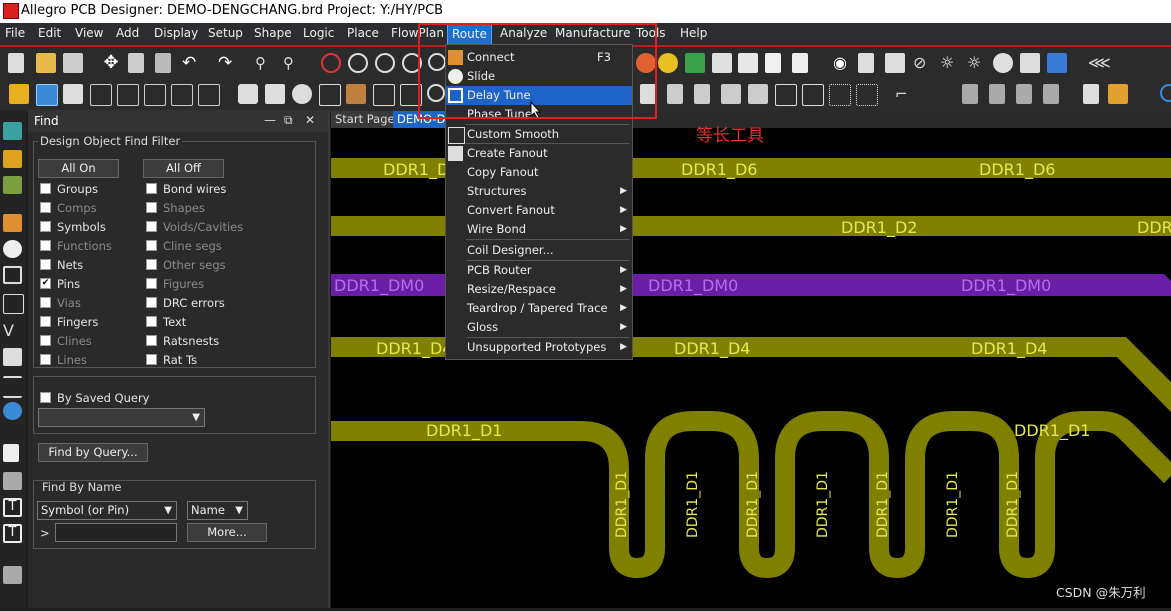 This screenshot has width=1171, height=611. What do you see at coordinates (539, 229) in the screenshot?
I see `menu-item-wire-bond: Wire Bond ▶` at bounding box center [539, 229].